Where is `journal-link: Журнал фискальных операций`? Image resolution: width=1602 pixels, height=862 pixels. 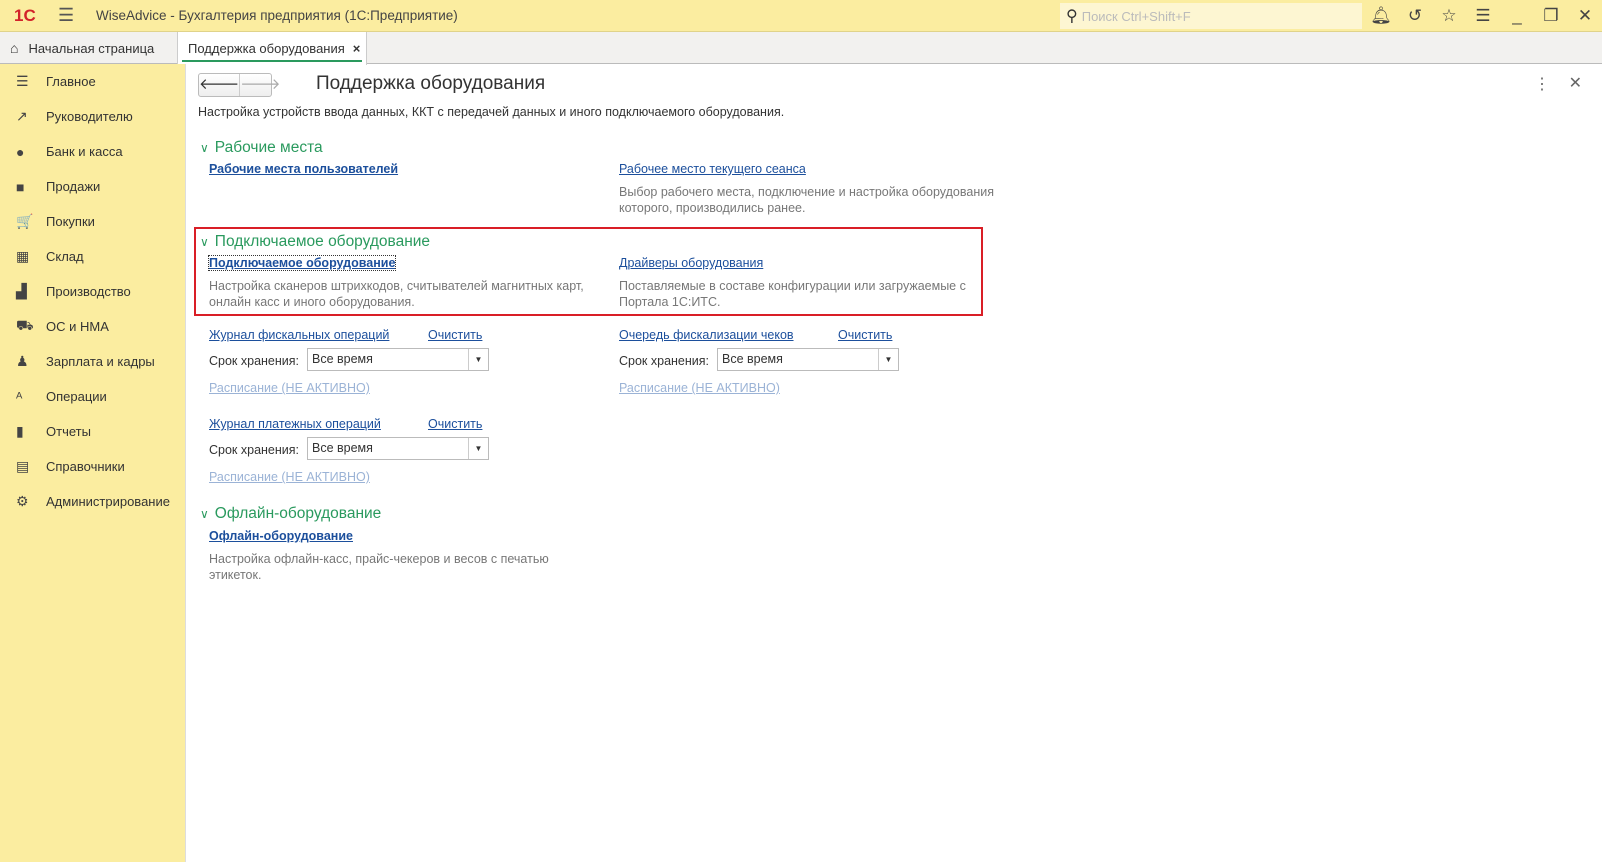
journal-link: Журнал фискальных операций is located at coordinates (299, 335).